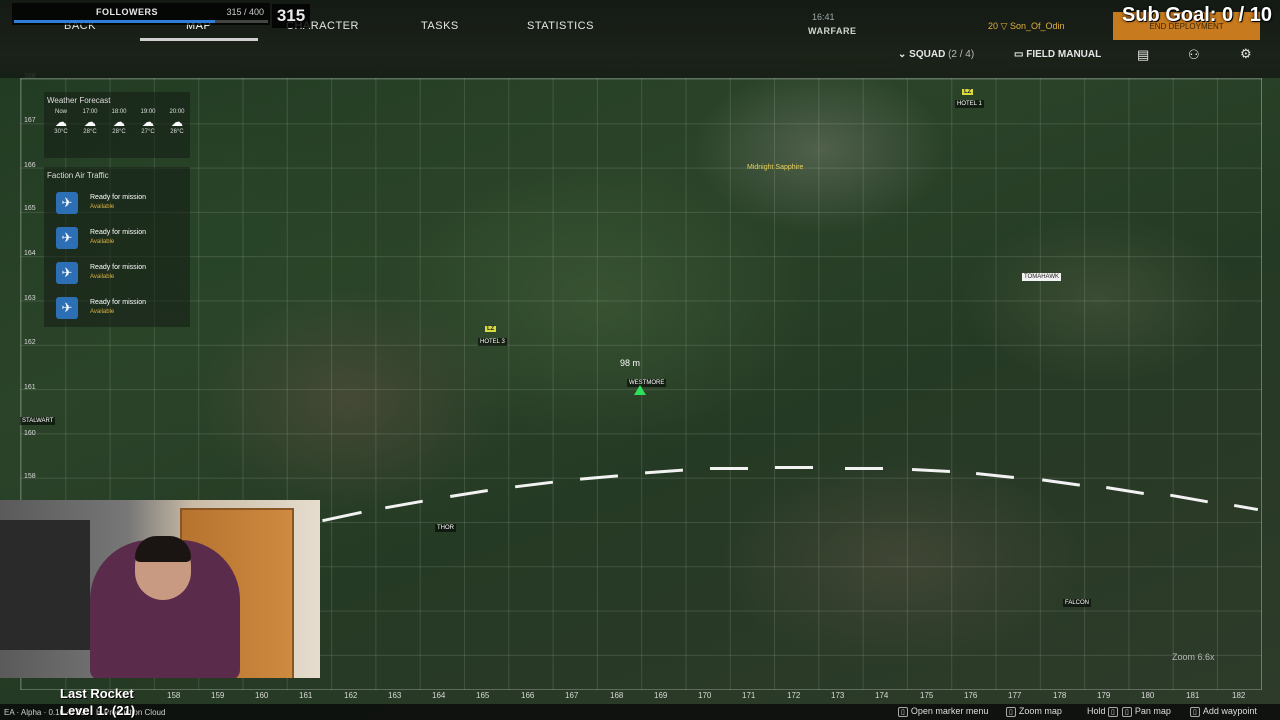 This screenshot has height=720, width=1280. Describe the element at coordinates (306, 695) in the screenshot. I see `x-axis-label: 161` at that location.